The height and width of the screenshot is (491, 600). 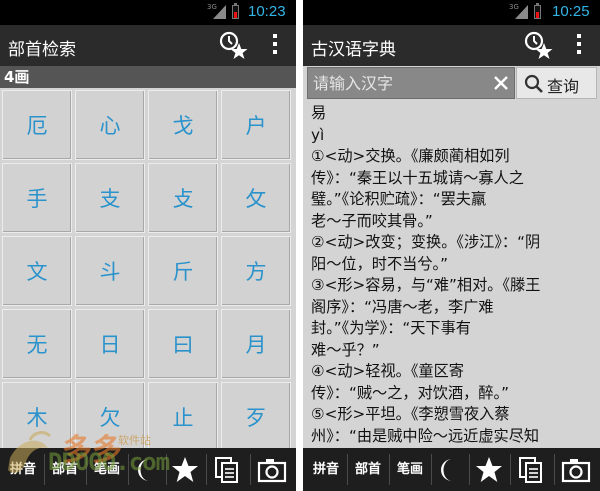 I want to click on bottom-bar: 拼音 部首 笔画, so click(x=451, y=469).